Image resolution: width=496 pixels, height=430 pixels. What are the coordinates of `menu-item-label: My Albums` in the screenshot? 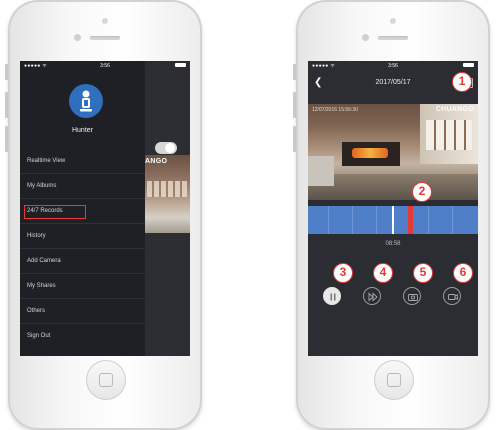 It's located at (42, 186).